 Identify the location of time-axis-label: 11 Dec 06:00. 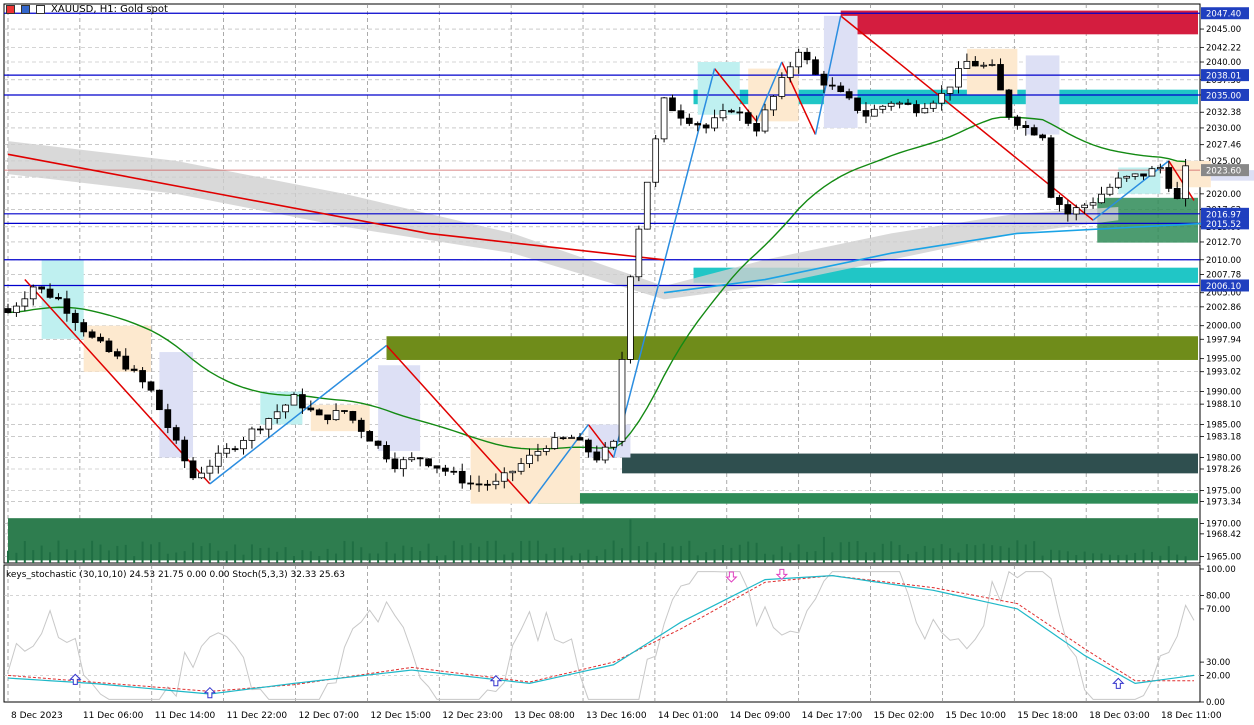
(113, 716).